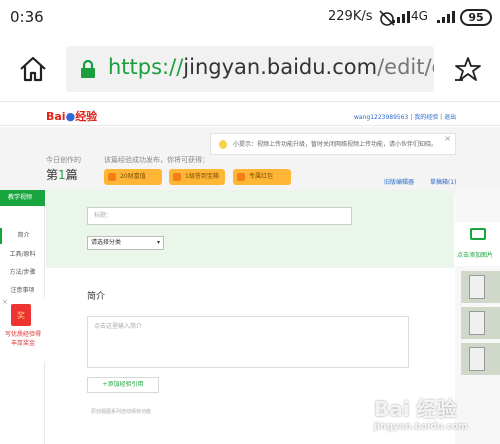 This screenshot has height=444, width=500. What do you see at coordinates (177, 177) in the screenshot?
I see `chest-icon` at bounding box center [177, 177].